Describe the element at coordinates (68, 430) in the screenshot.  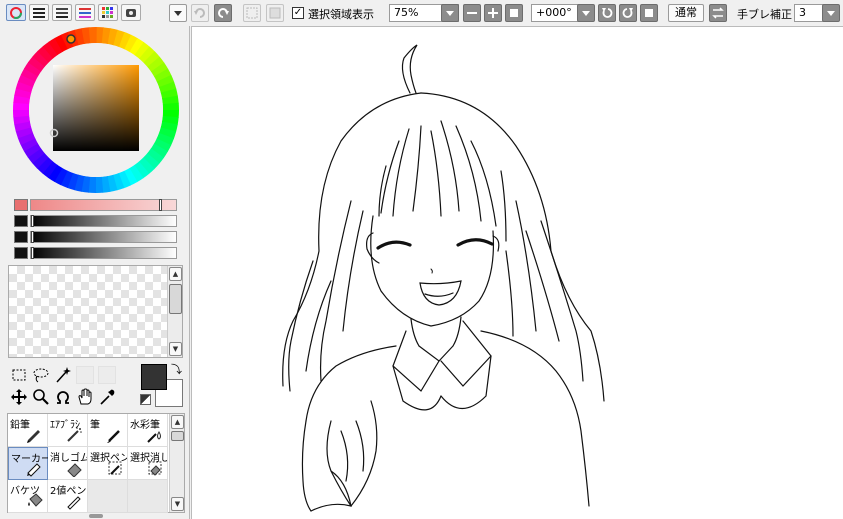
I see `brush-slot-airbrush: ｴｱﾌﾞﾗｼ` at that location.